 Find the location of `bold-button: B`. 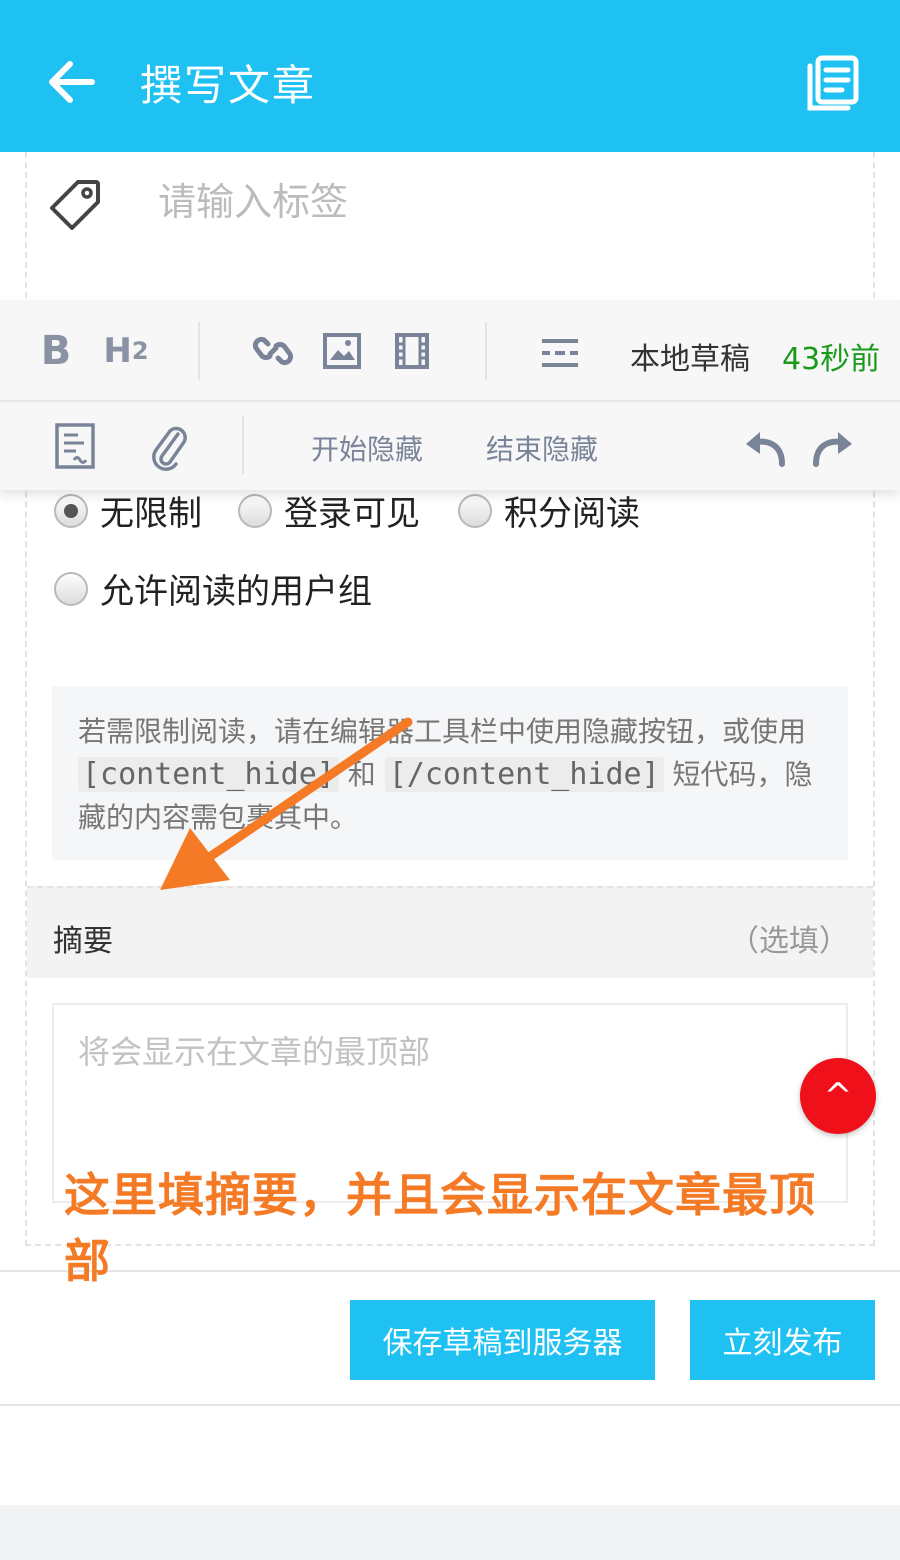

bold-button: B is located at coordinates (56, 351).